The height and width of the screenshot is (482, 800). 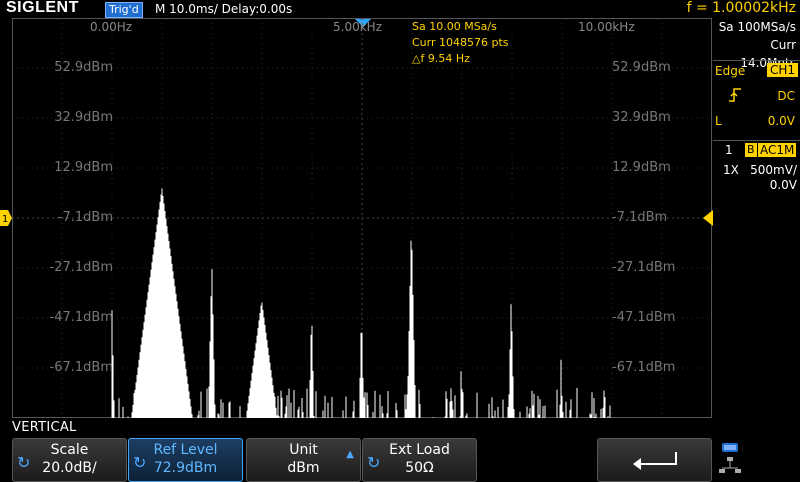 What do you see at coordinates (85, 217) in the screenshot?
I see `level-label-left: -7.1dBm` at bounding box center [85, 217].